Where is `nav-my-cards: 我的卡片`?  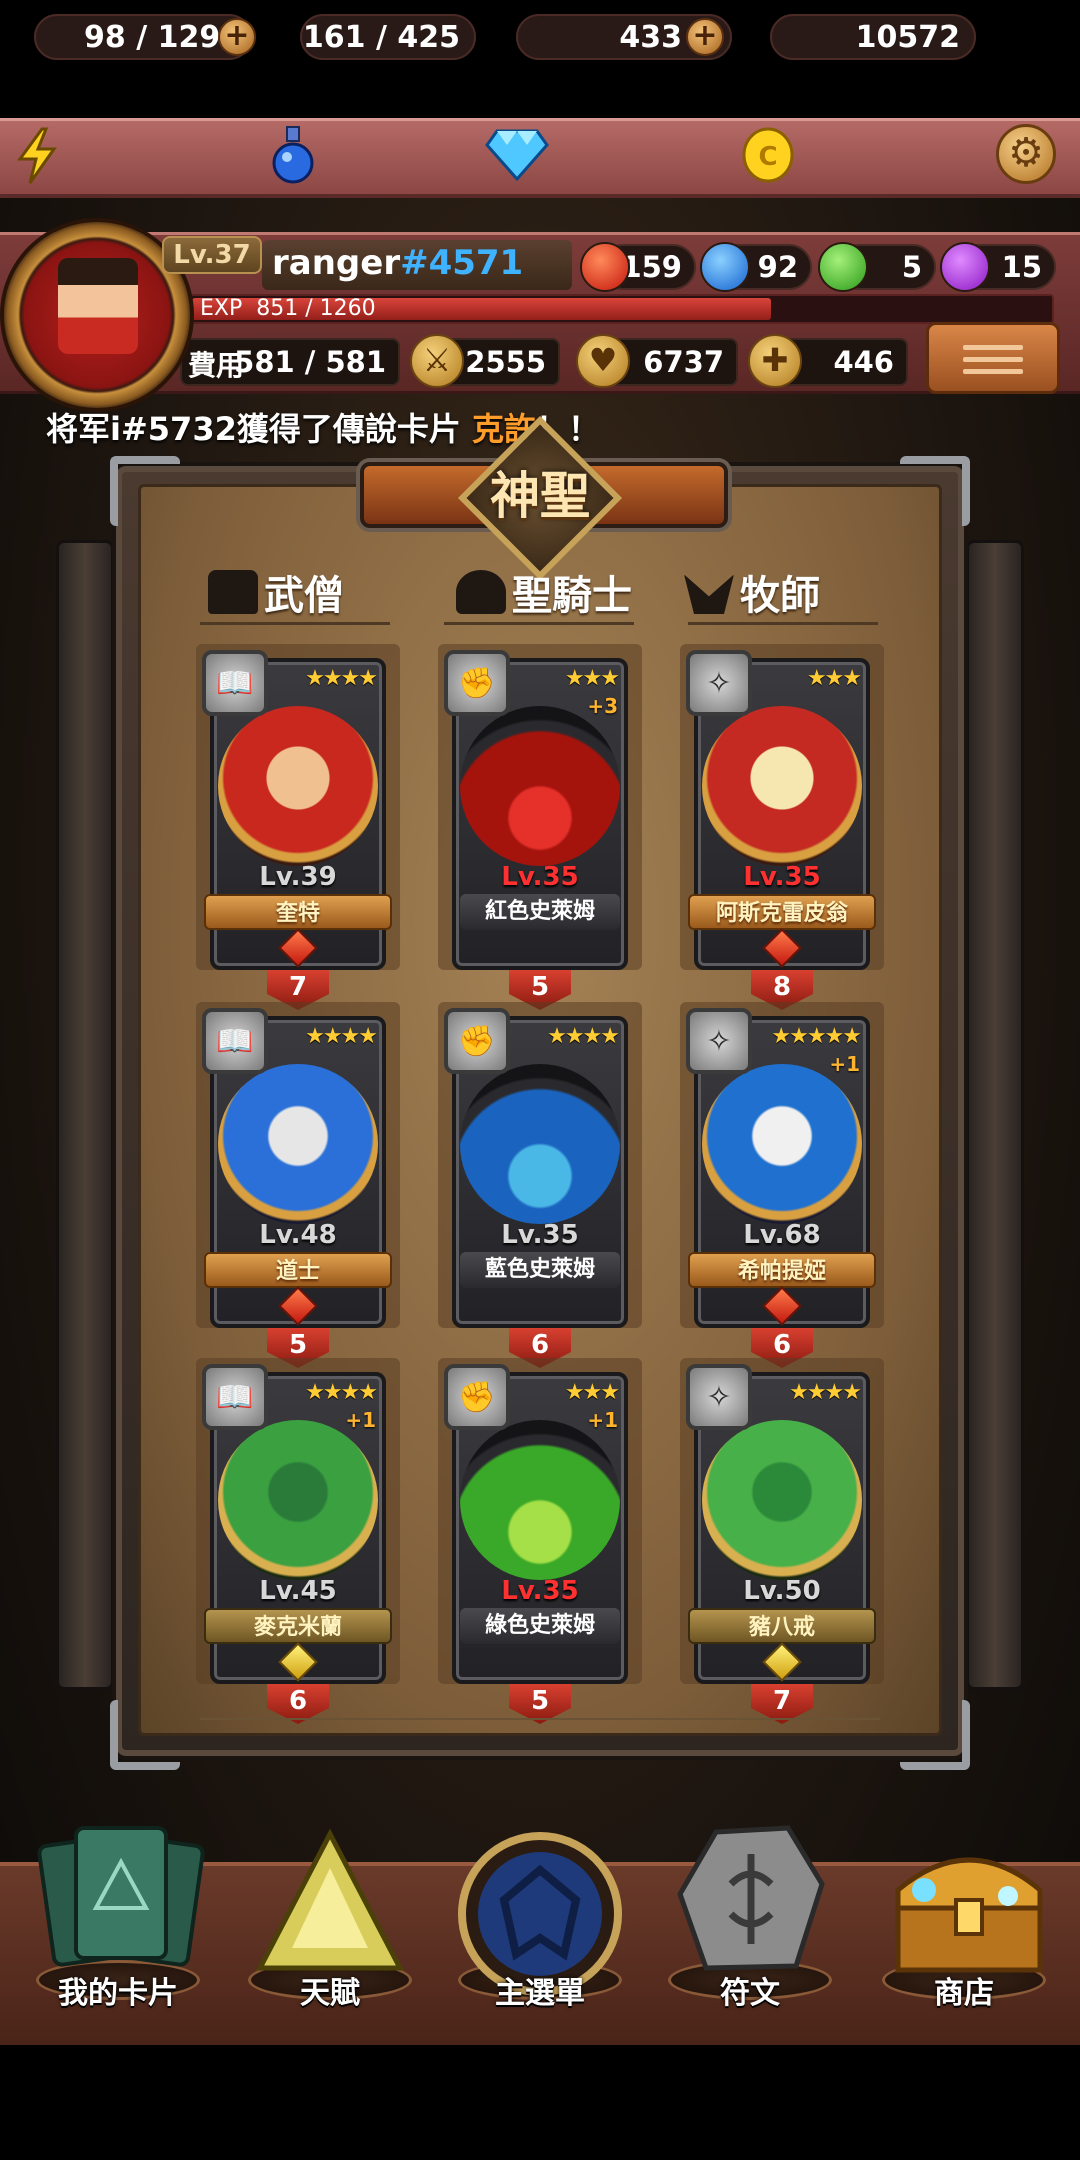 nav-my-cards: 我的卡片 is located at coordinates (118, 1929).